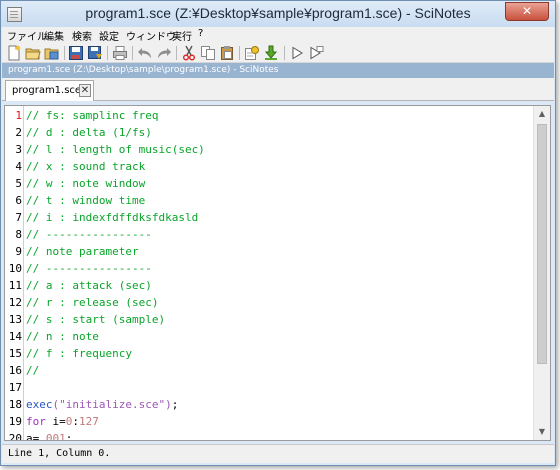 This screenshot has height=470, width=560. I want to click on menu-settings: 設定, so click(109, 35).